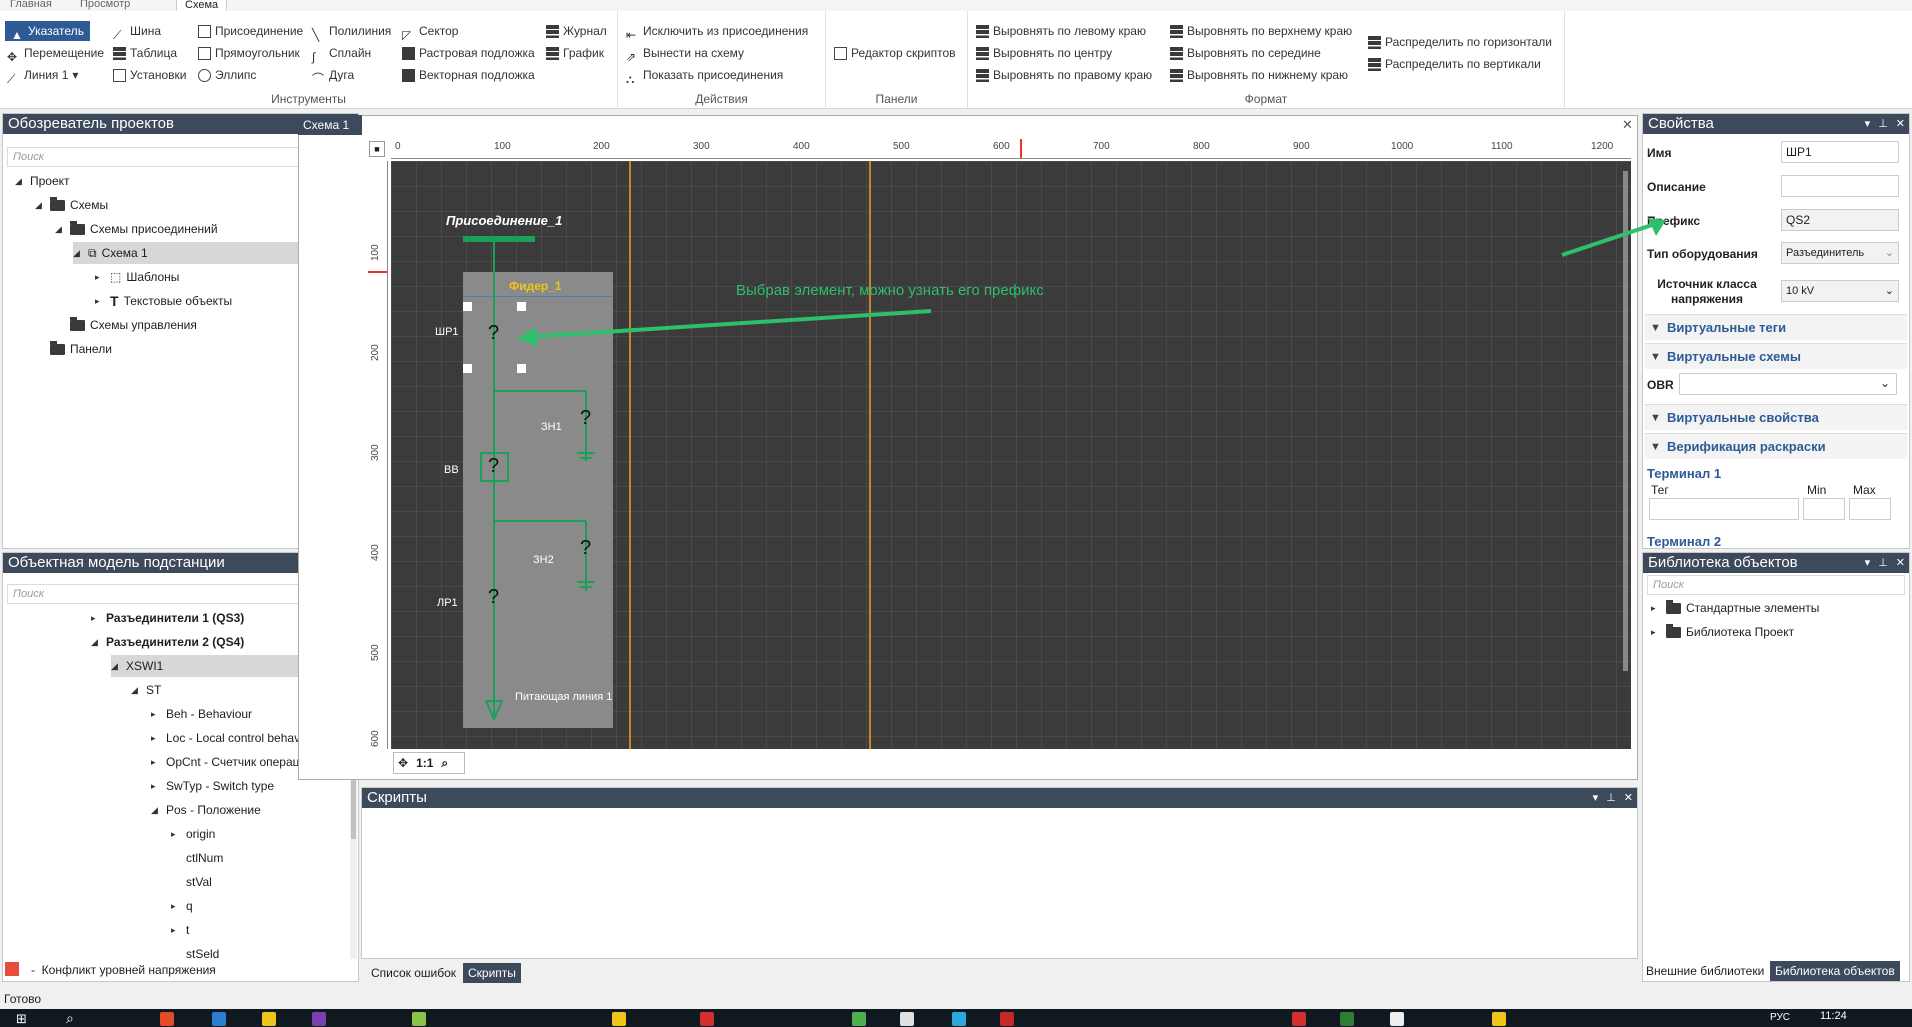 Image resolution: width=1912 pixels, height=1027 pixels. I want to click on switch-shr1-symbol: ?, so click(493, 333).